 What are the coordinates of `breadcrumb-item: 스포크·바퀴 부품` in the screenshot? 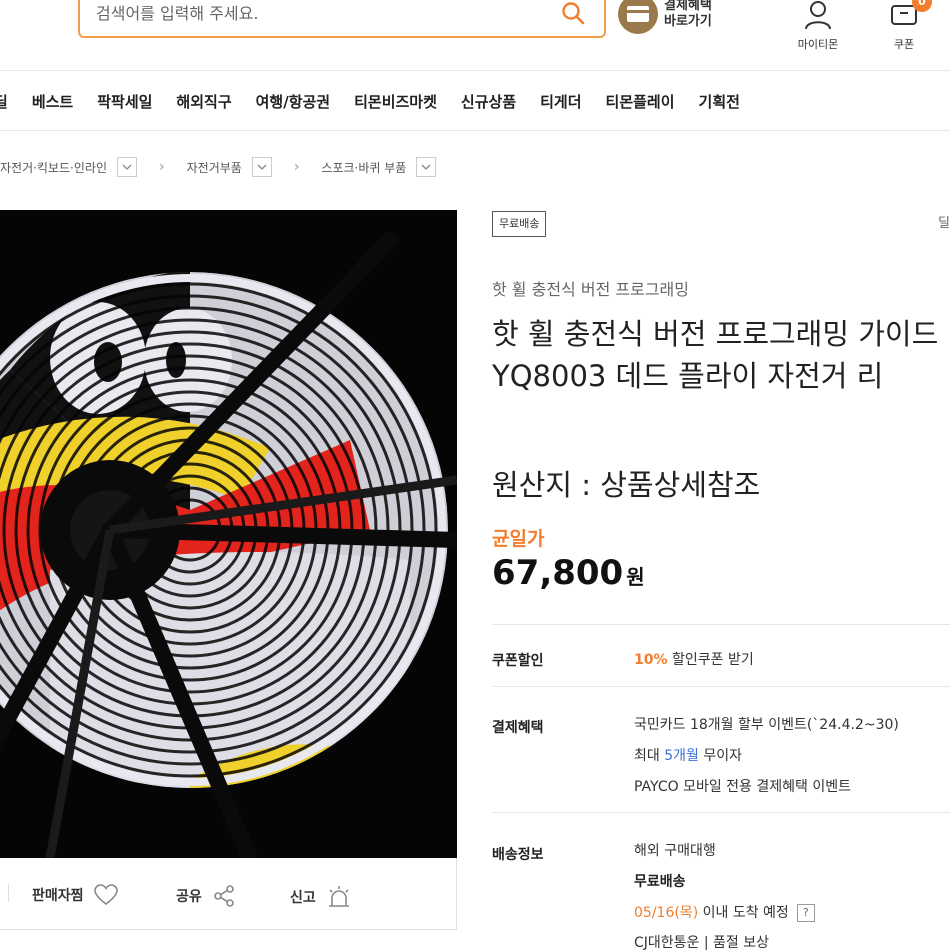 It's located at (379, 167).